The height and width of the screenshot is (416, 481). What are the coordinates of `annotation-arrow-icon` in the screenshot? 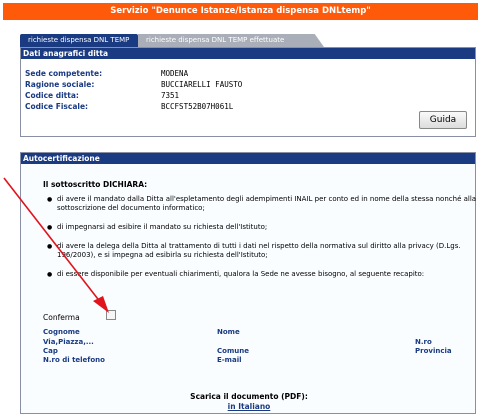 It's located at (56, 245).